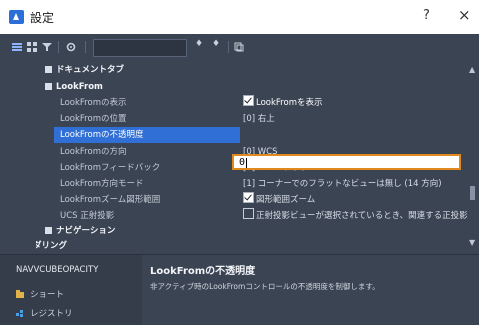 Image resolution: width=479 pixels, height=325 pixels. Describe the element at coordinates (346, 162) in the screenshot. I see `opacity-value-input: 0` at that location.